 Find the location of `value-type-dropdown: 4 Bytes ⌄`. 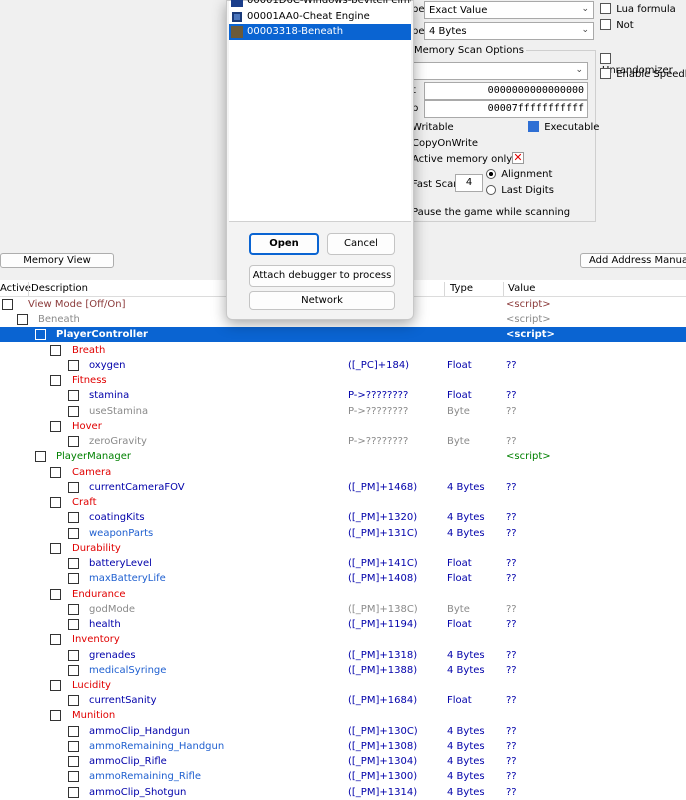

value-type-dropdown: 4 Bytes ⌄ is located at coordinates (509, 31).